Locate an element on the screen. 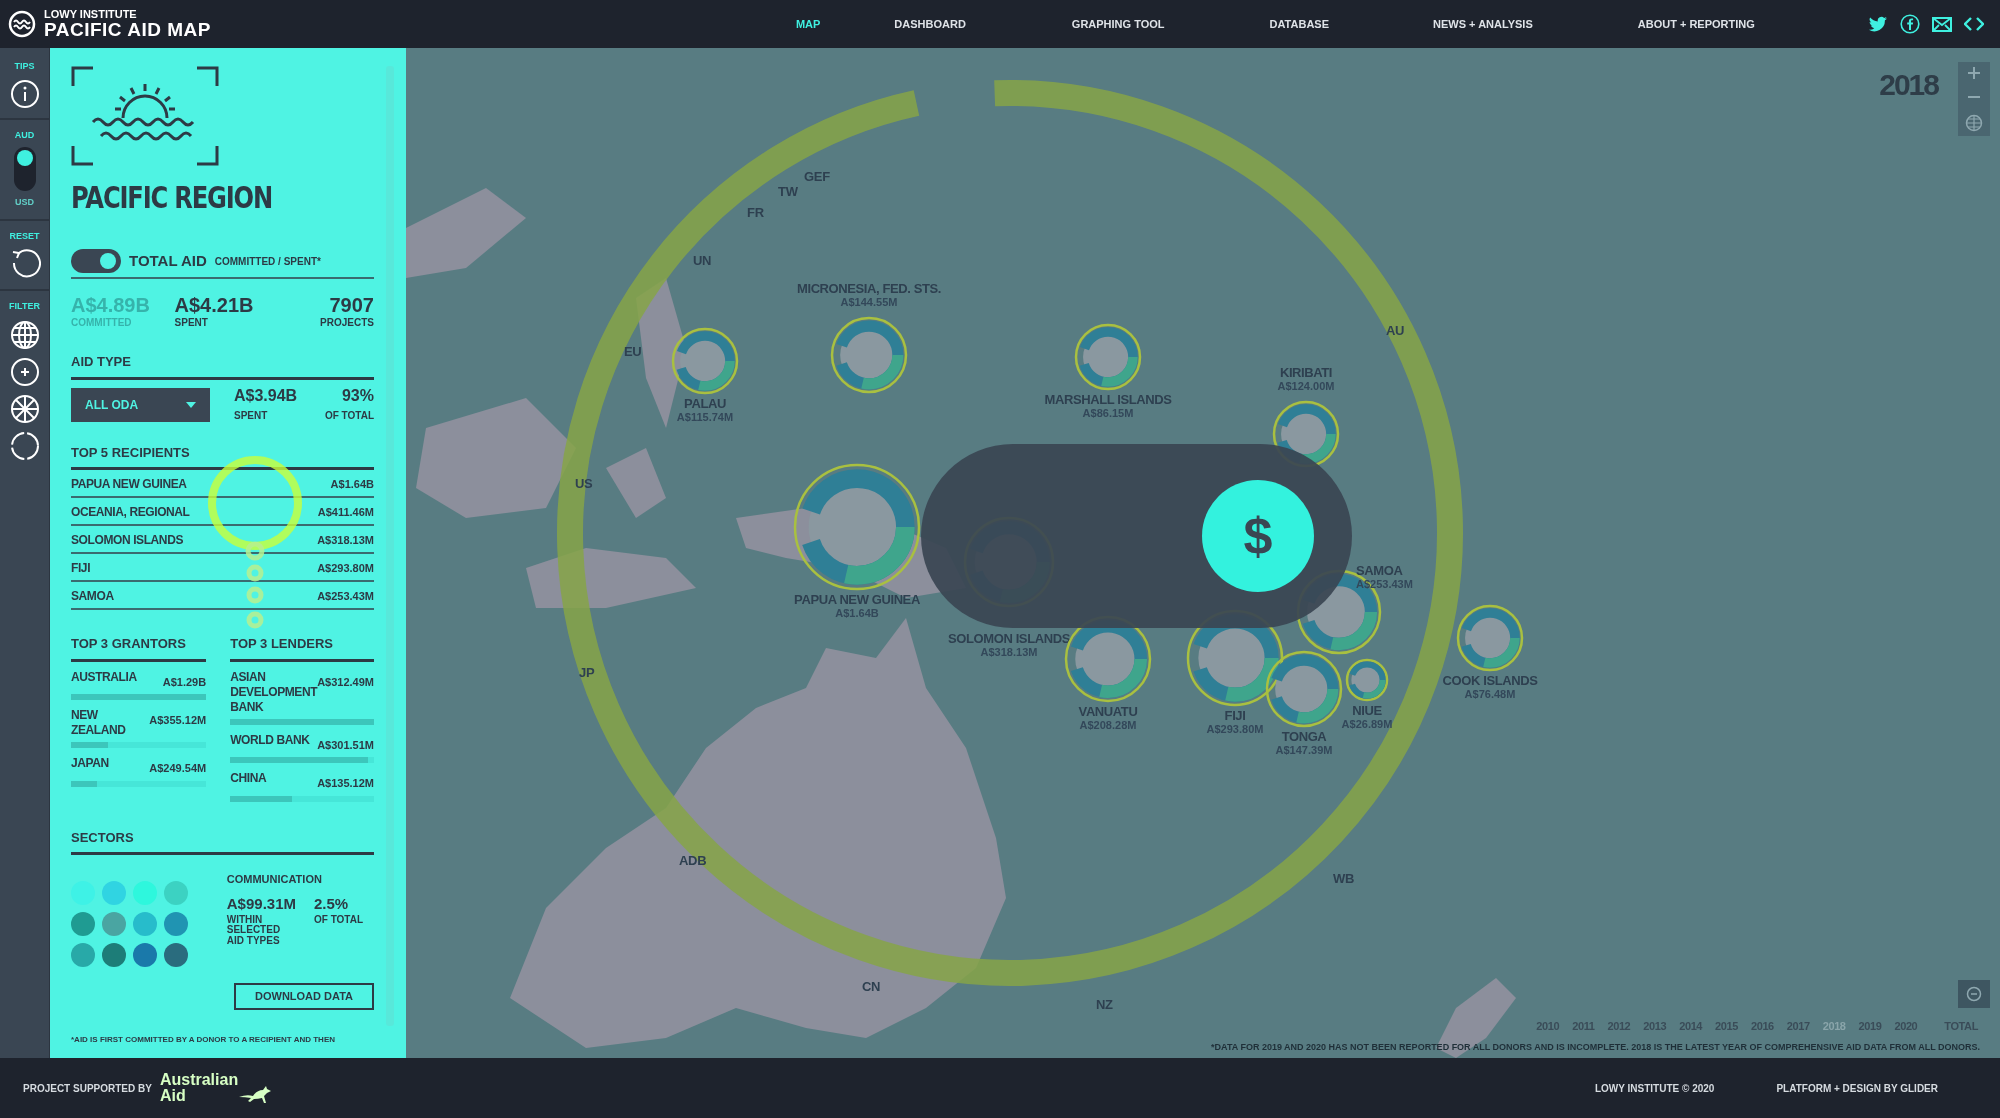 The image size is (2000, 1118). mail-icon is located at coordinates (1942, 24).